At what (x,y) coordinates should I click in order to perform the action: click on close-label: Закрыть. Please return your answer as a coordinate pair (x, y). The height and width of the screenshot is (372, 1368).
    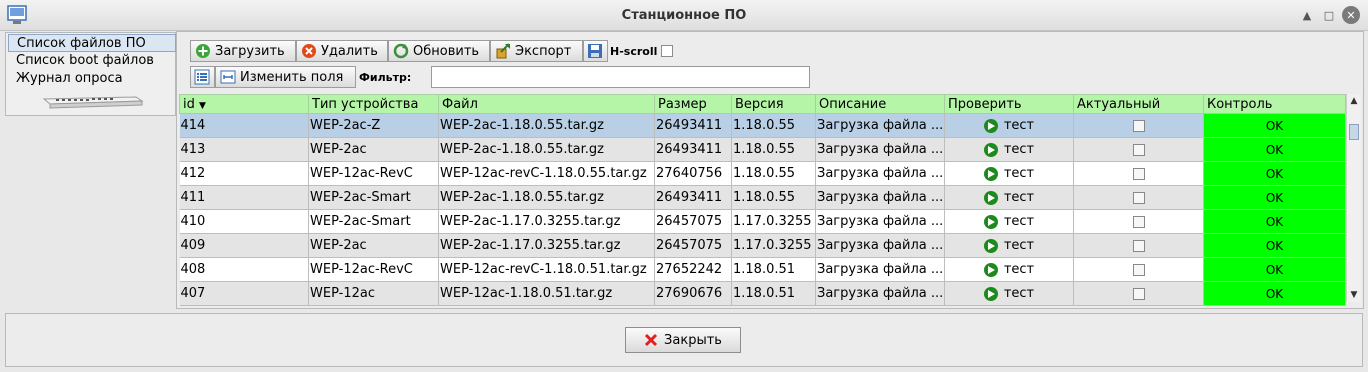
    Looking at the image, I should click on (693, 340).